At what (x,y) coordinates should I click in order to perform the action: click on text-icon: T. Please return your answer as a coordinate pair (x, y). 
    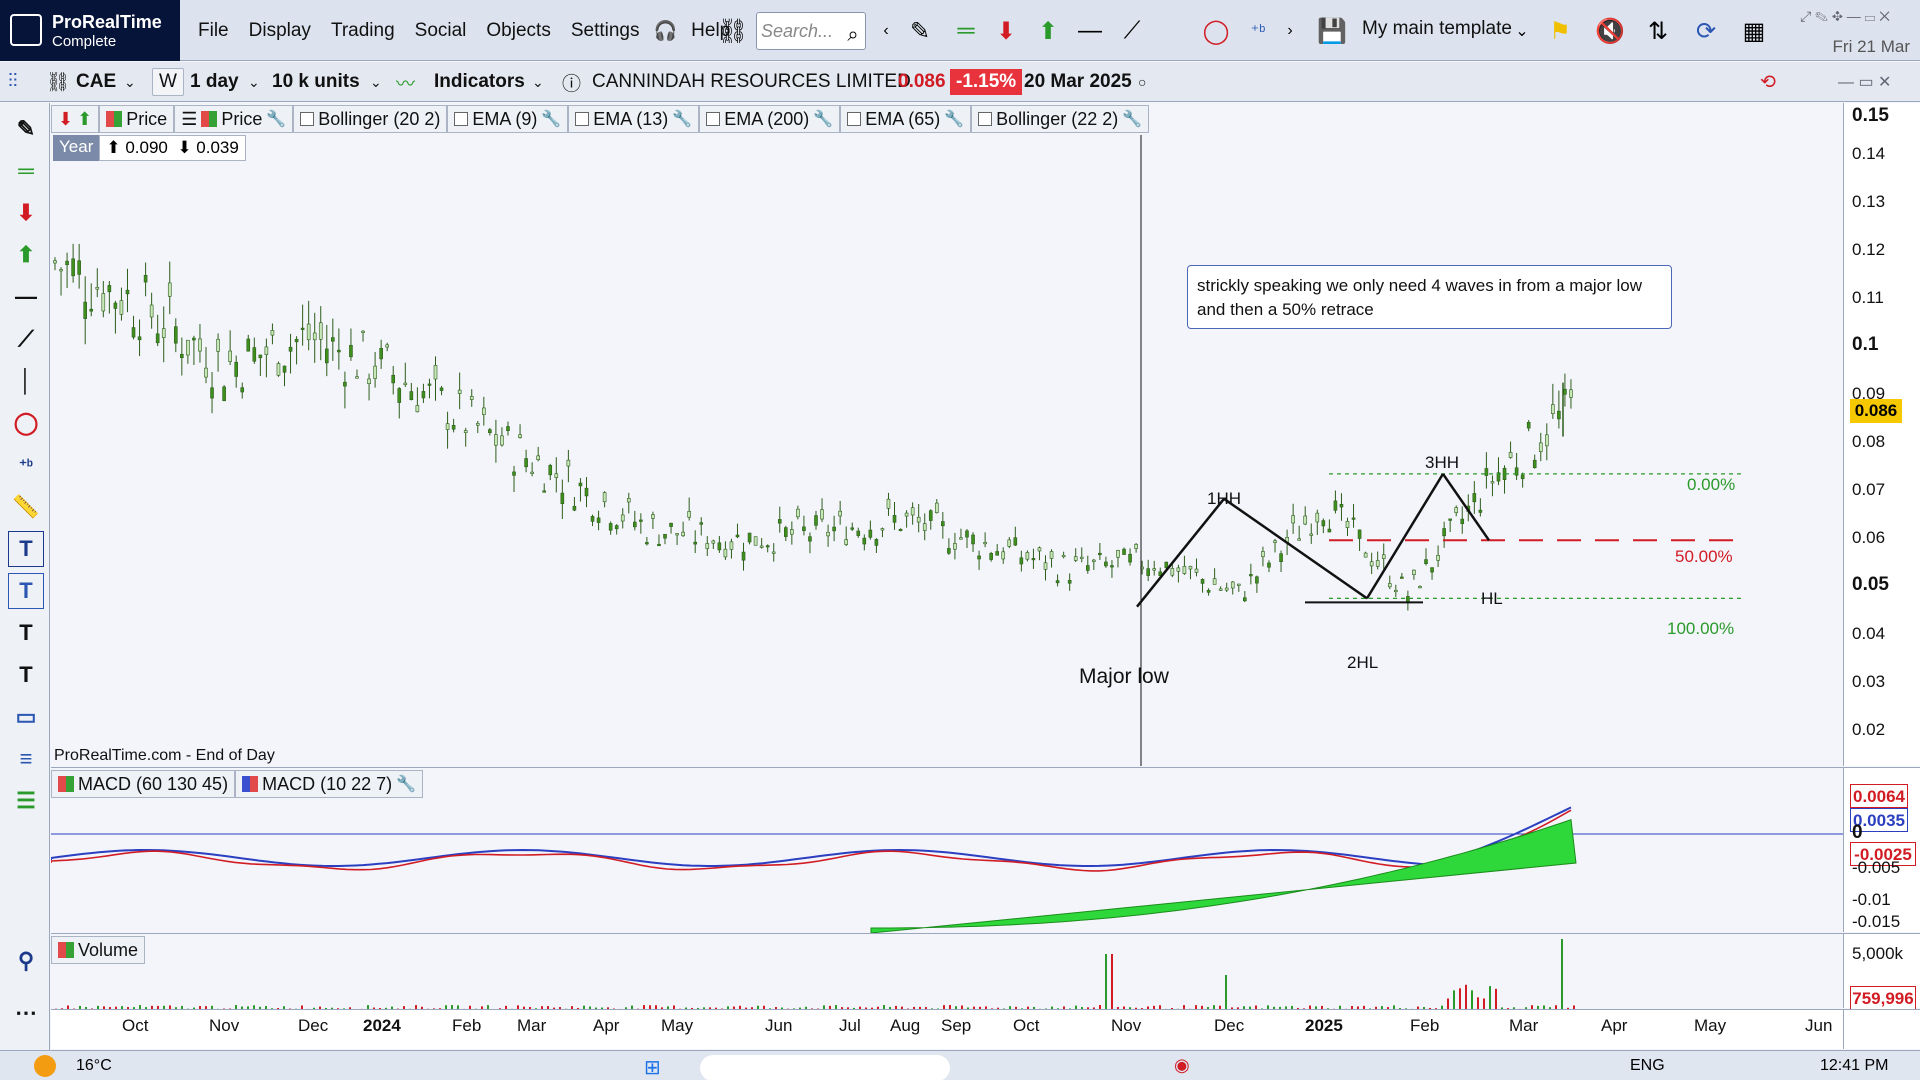
    Looking at the image, I should click on (26, 633).